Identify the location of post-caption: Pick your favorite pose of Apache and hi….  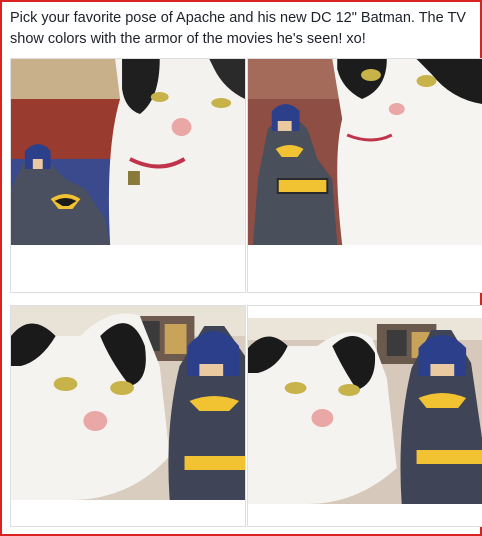
(238, 28).